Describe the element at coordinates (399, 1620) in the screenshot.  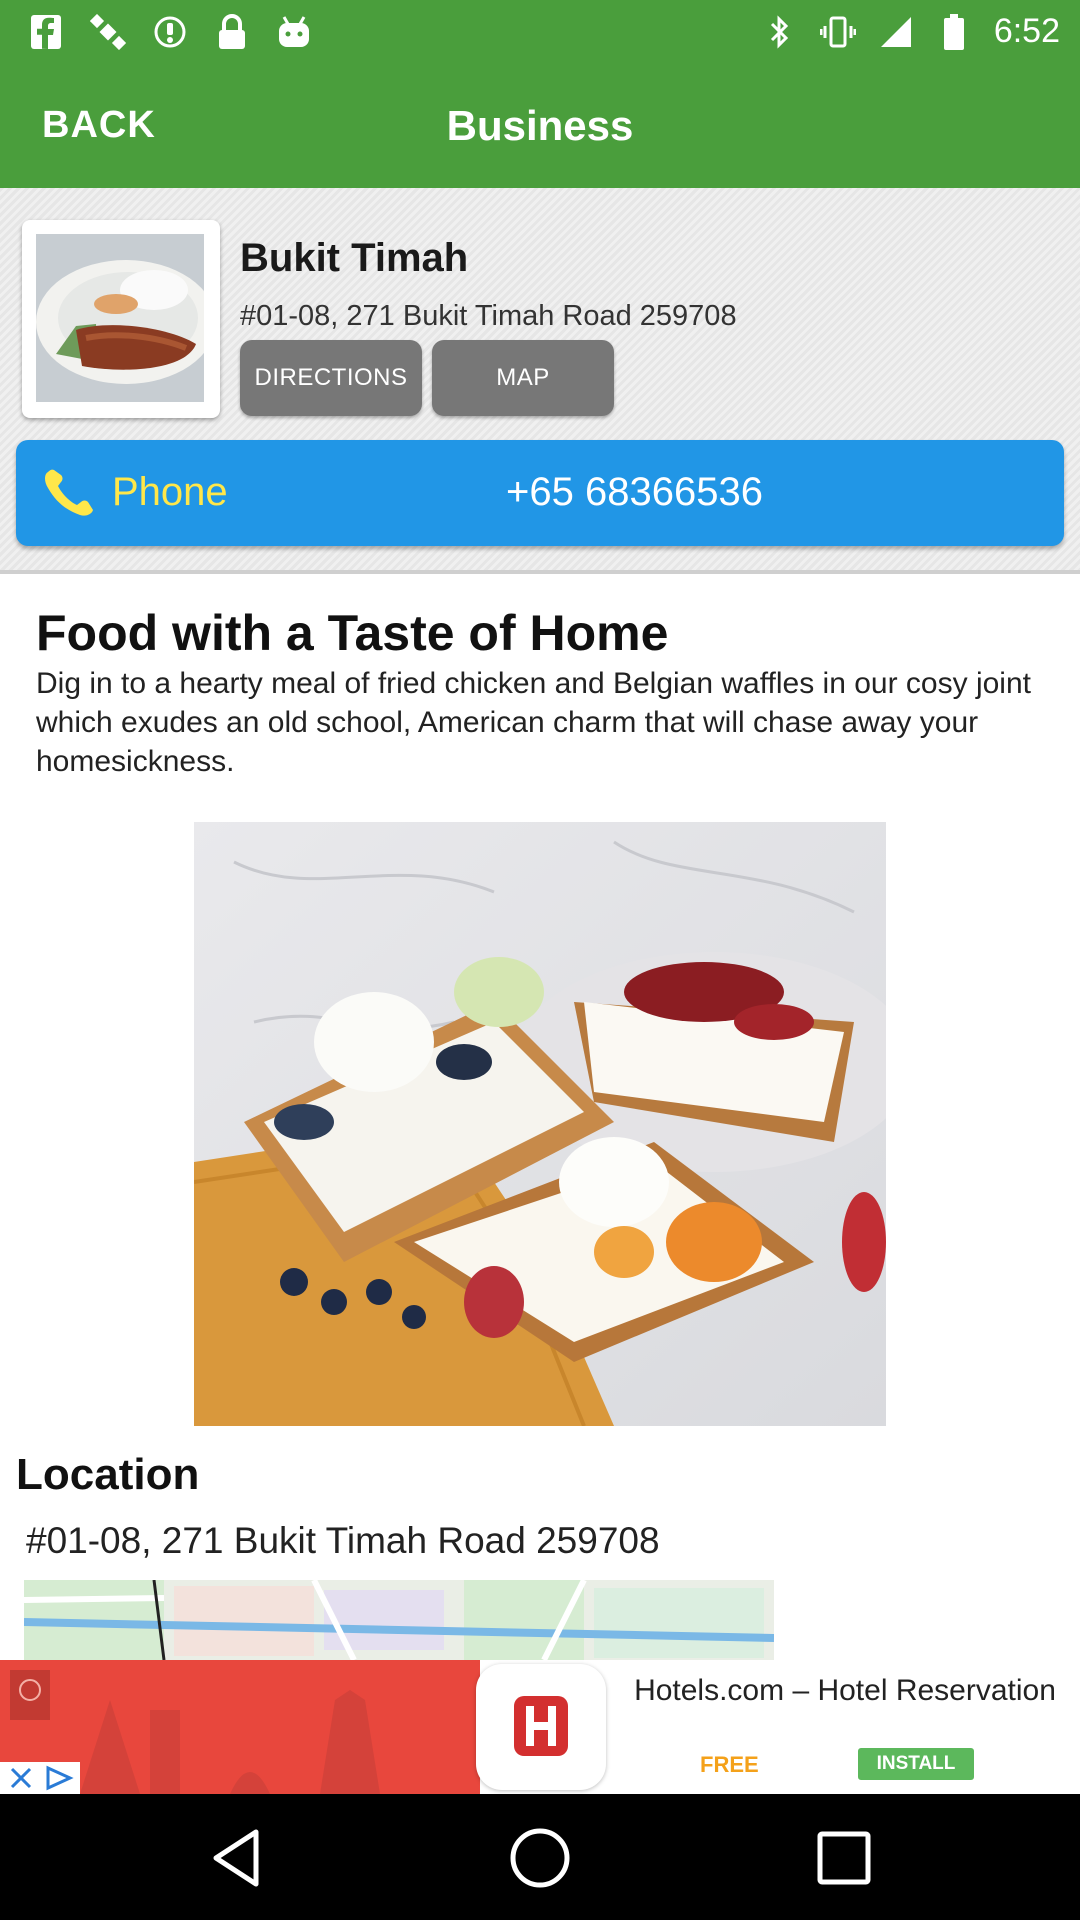
I see `location-map` at that location.